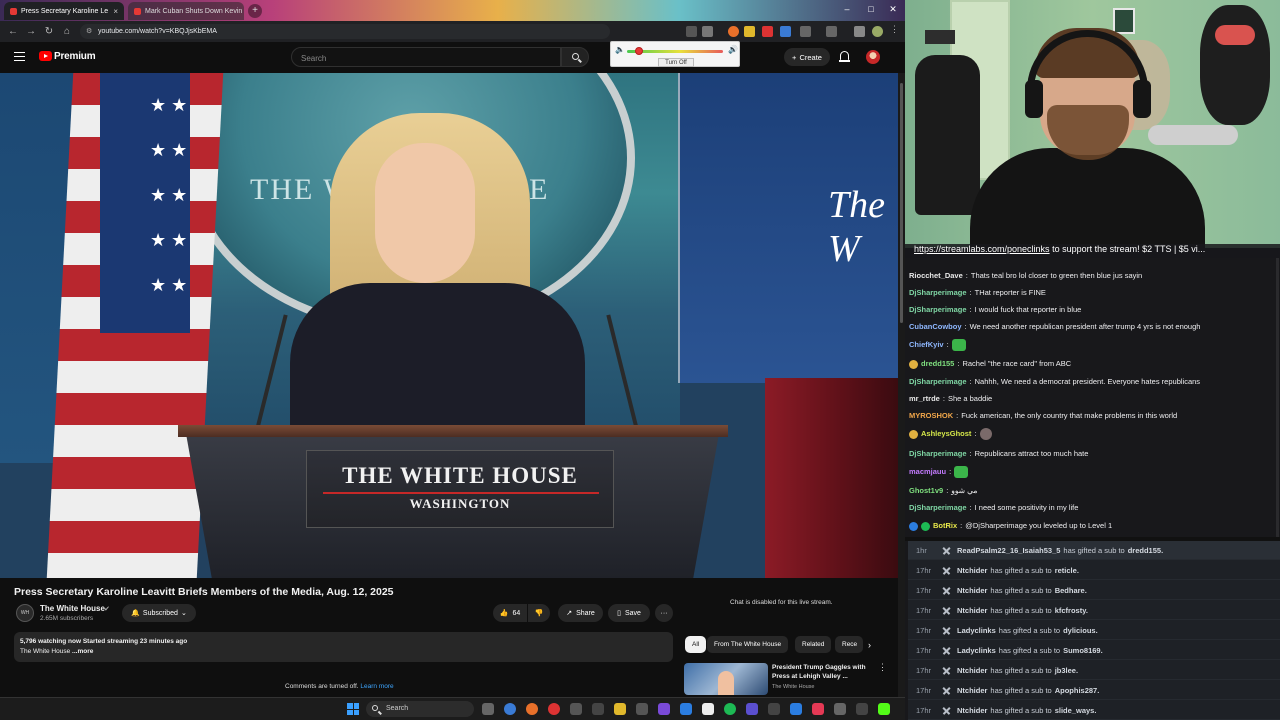 The width and height of the screenshot is (1280, 720). What do you see at coordinates (554, 709) in the screenshot?
I see `chrome-profile-icon` at bounding box center [554, 709].